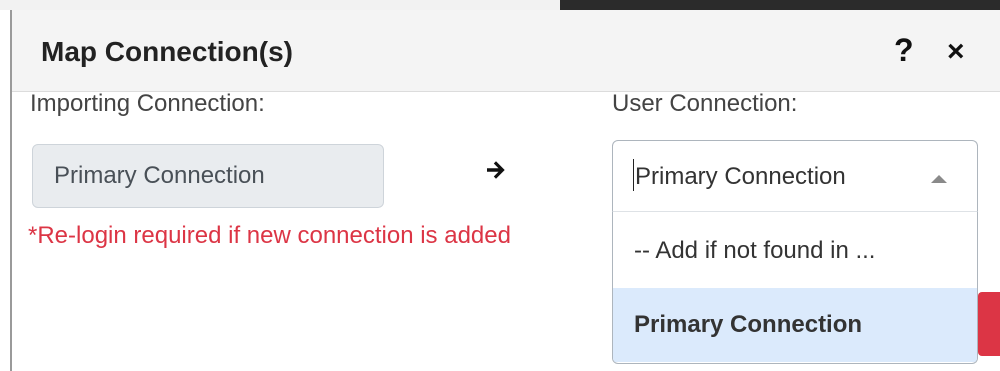 The height and width of the screenshot is (371, 1000). Describe the element at coordinates (956, 52) in the screenshot. I see `close-icon: ×` at that location.